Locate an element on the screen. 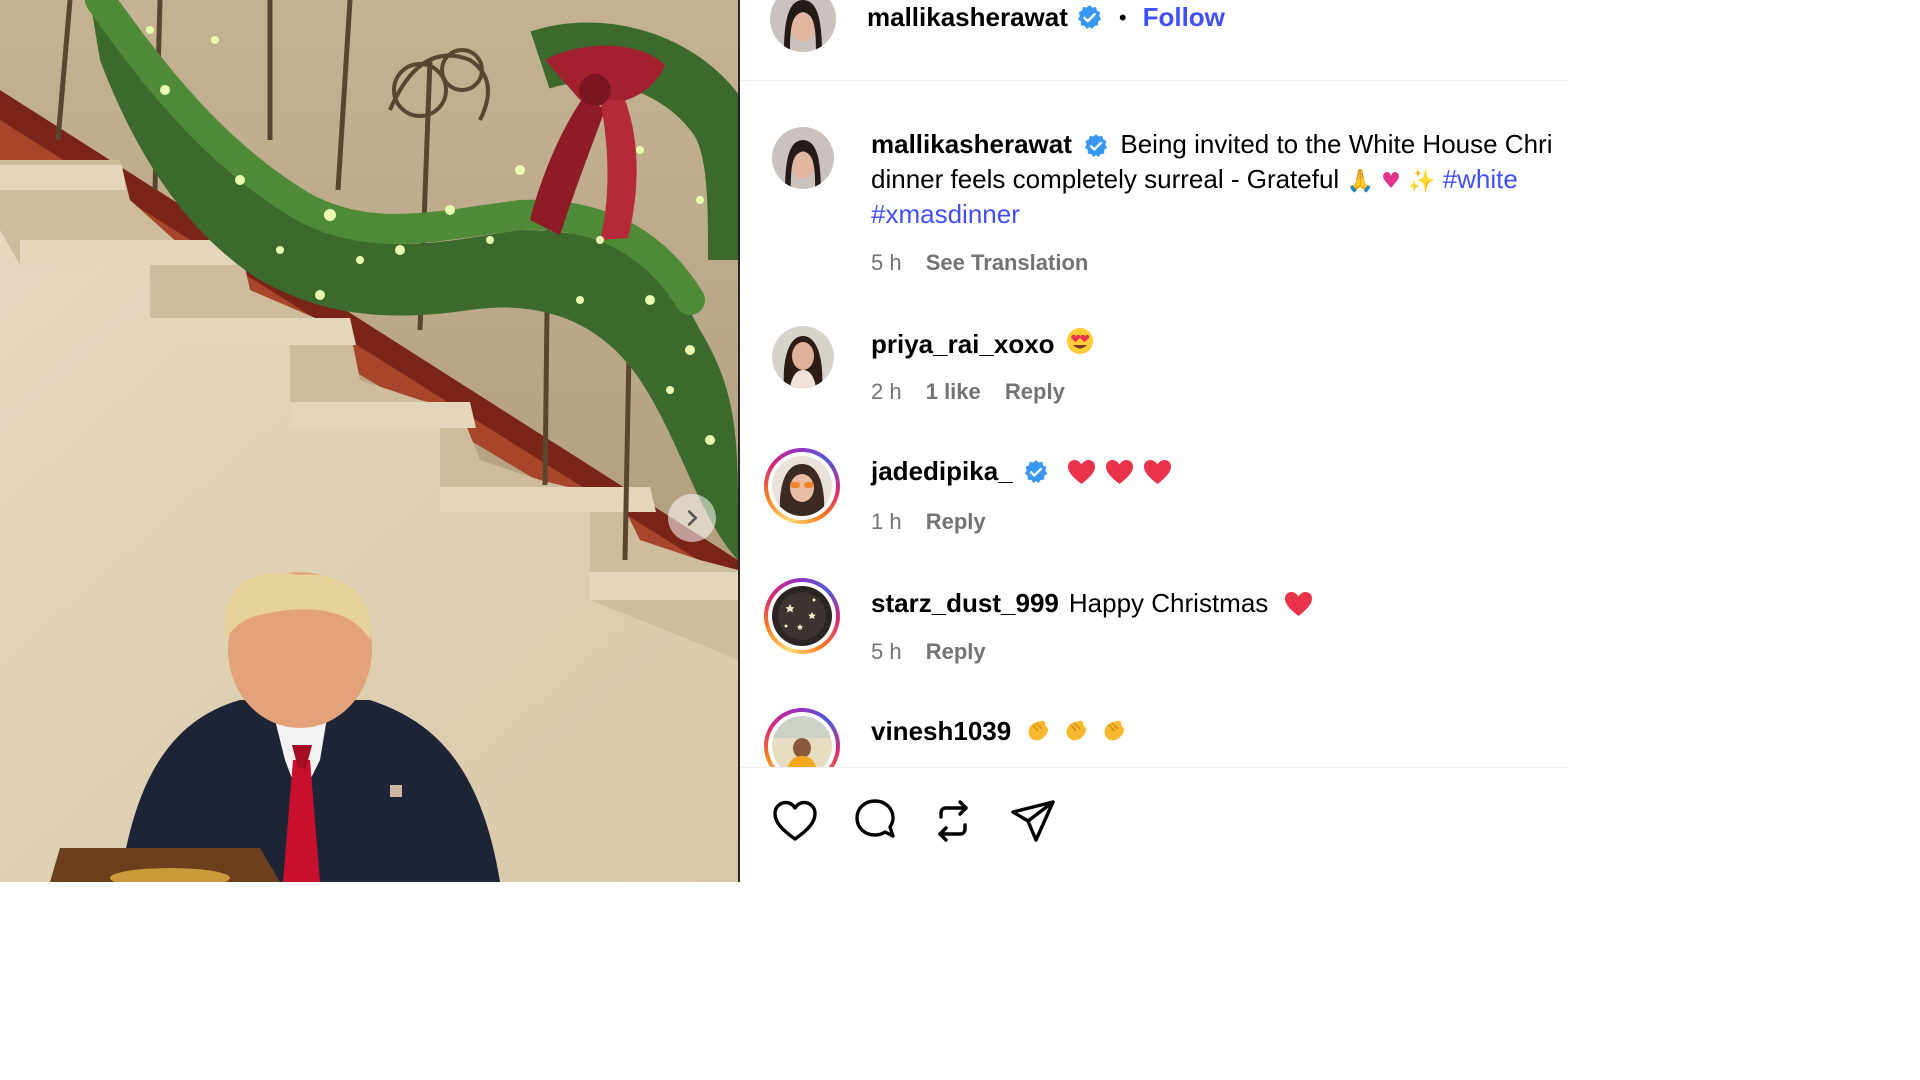  comment-meta: 2 h 1 like Reply is located at coordinates (968, 392).